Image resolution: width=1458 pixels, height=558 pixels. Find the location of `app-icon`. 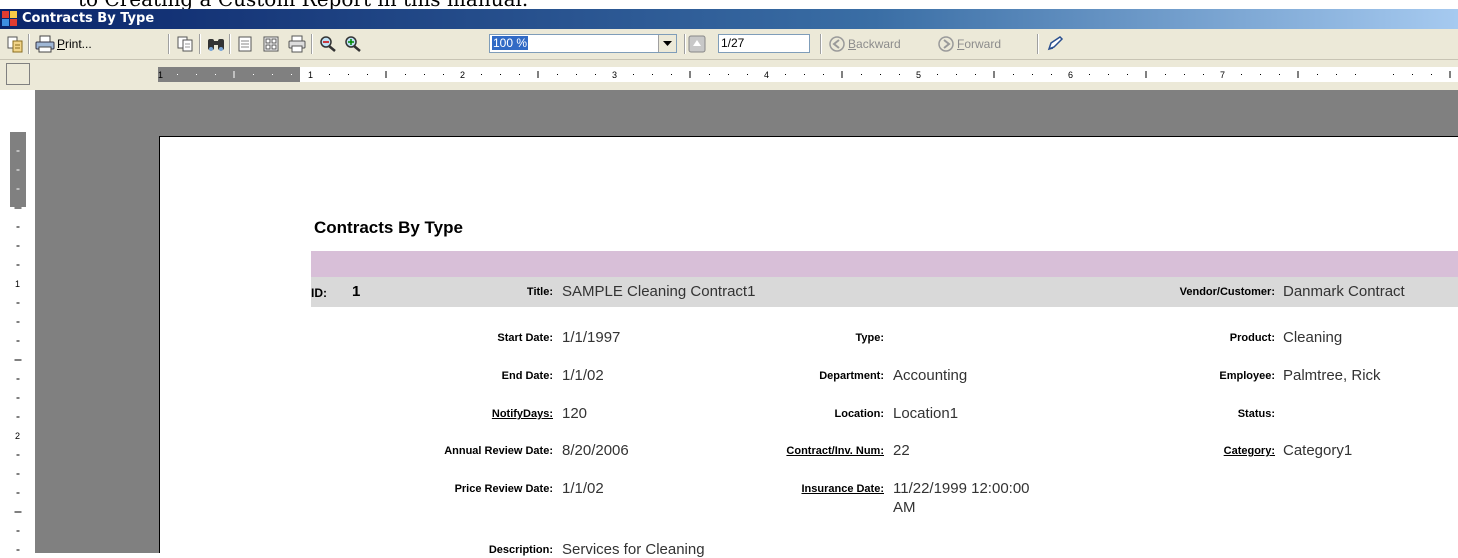

app-icon is located at coordinates (10, 19).